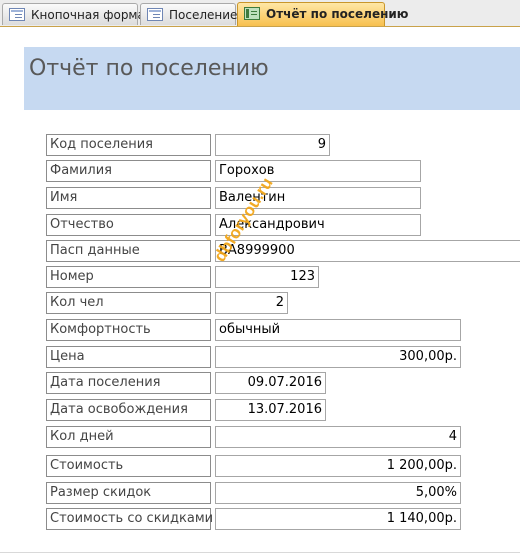 The width and height of the screenshot is (520, 555). Describe the element at coordinates (128, 330) in the screenshot. I see `label-comfort: Комфортность` at that location.